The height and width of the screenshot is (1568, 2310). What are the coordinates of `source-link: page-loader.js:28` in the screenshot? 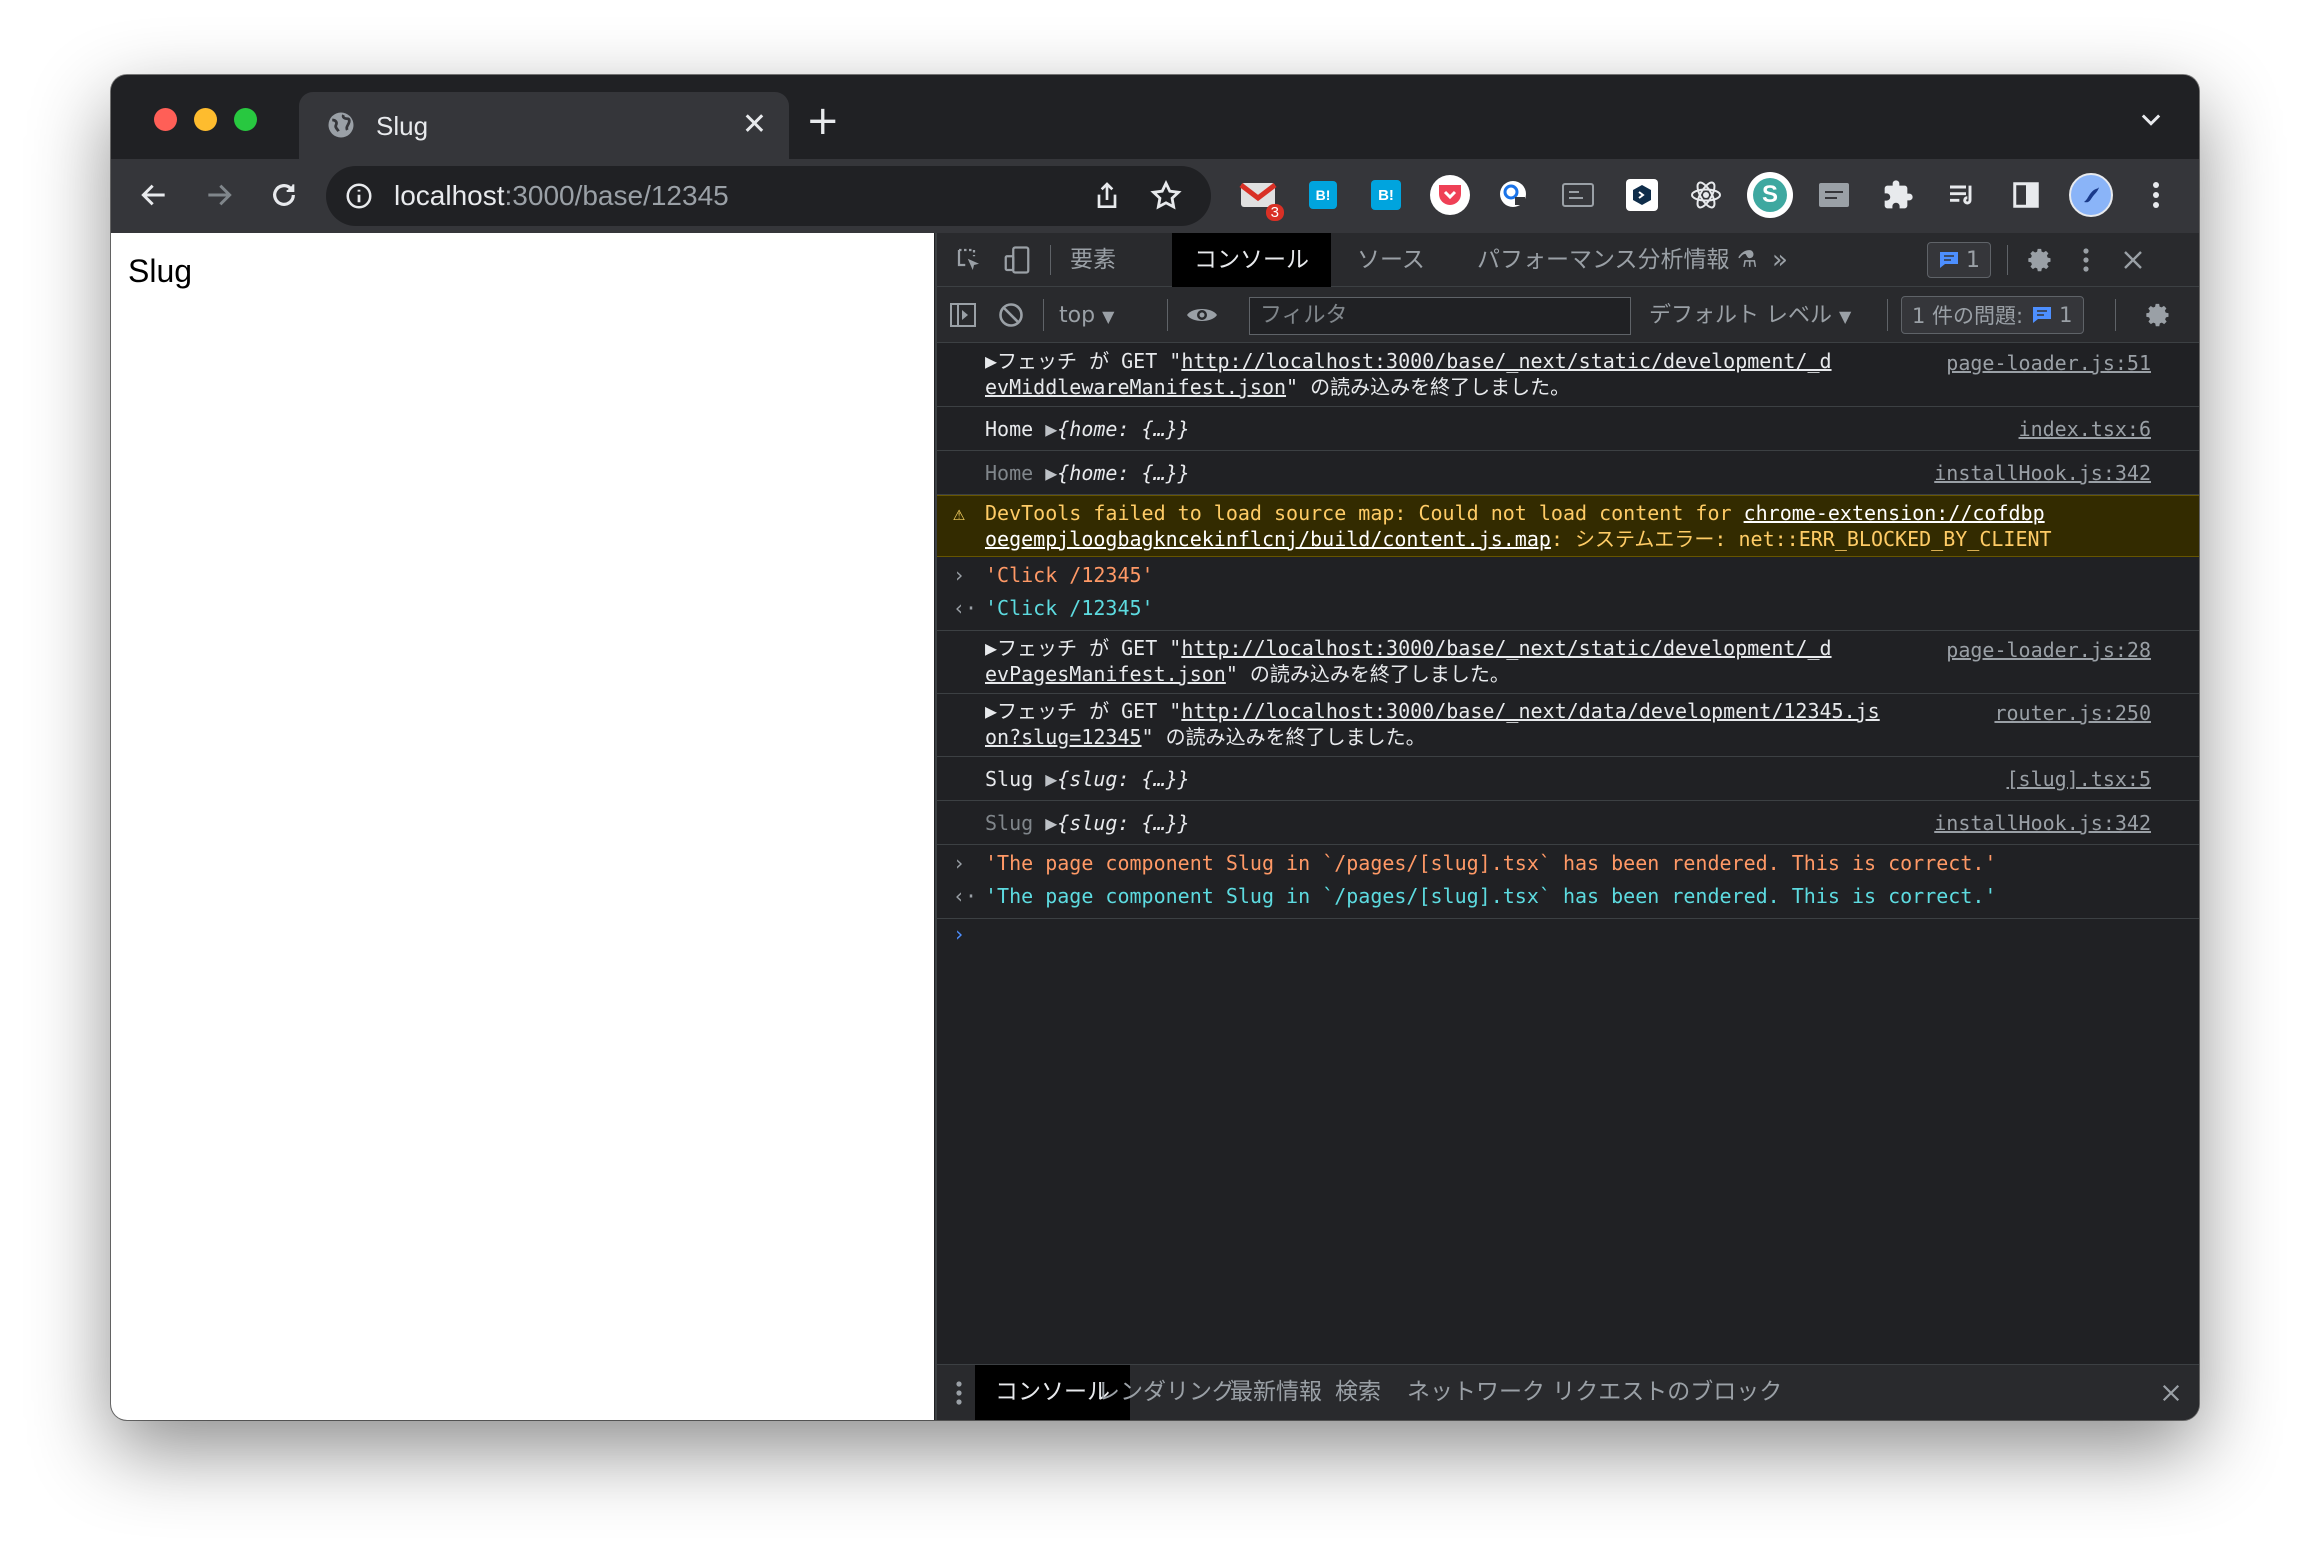 It's located at (2048, 650).